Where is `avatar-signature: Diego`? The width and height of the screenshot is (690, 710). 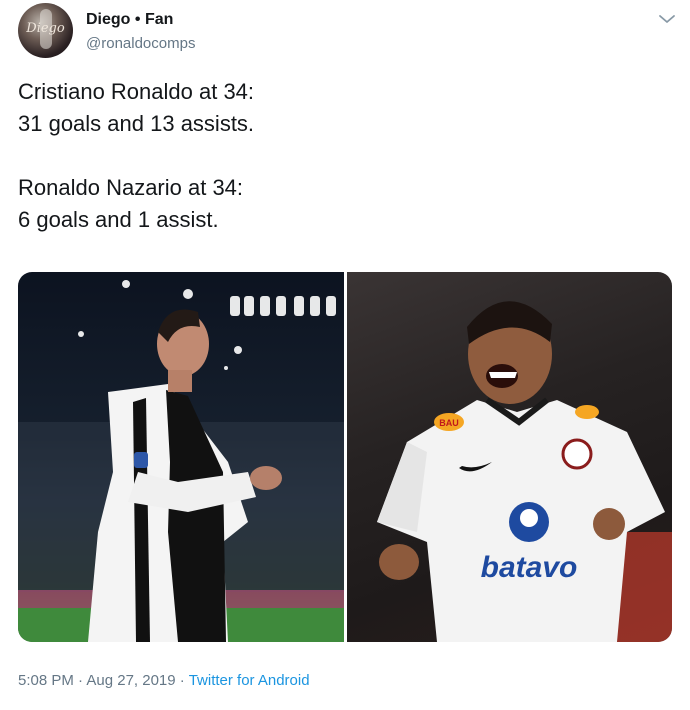 avatar-signature: Diego is located at coordinates (45, 28).